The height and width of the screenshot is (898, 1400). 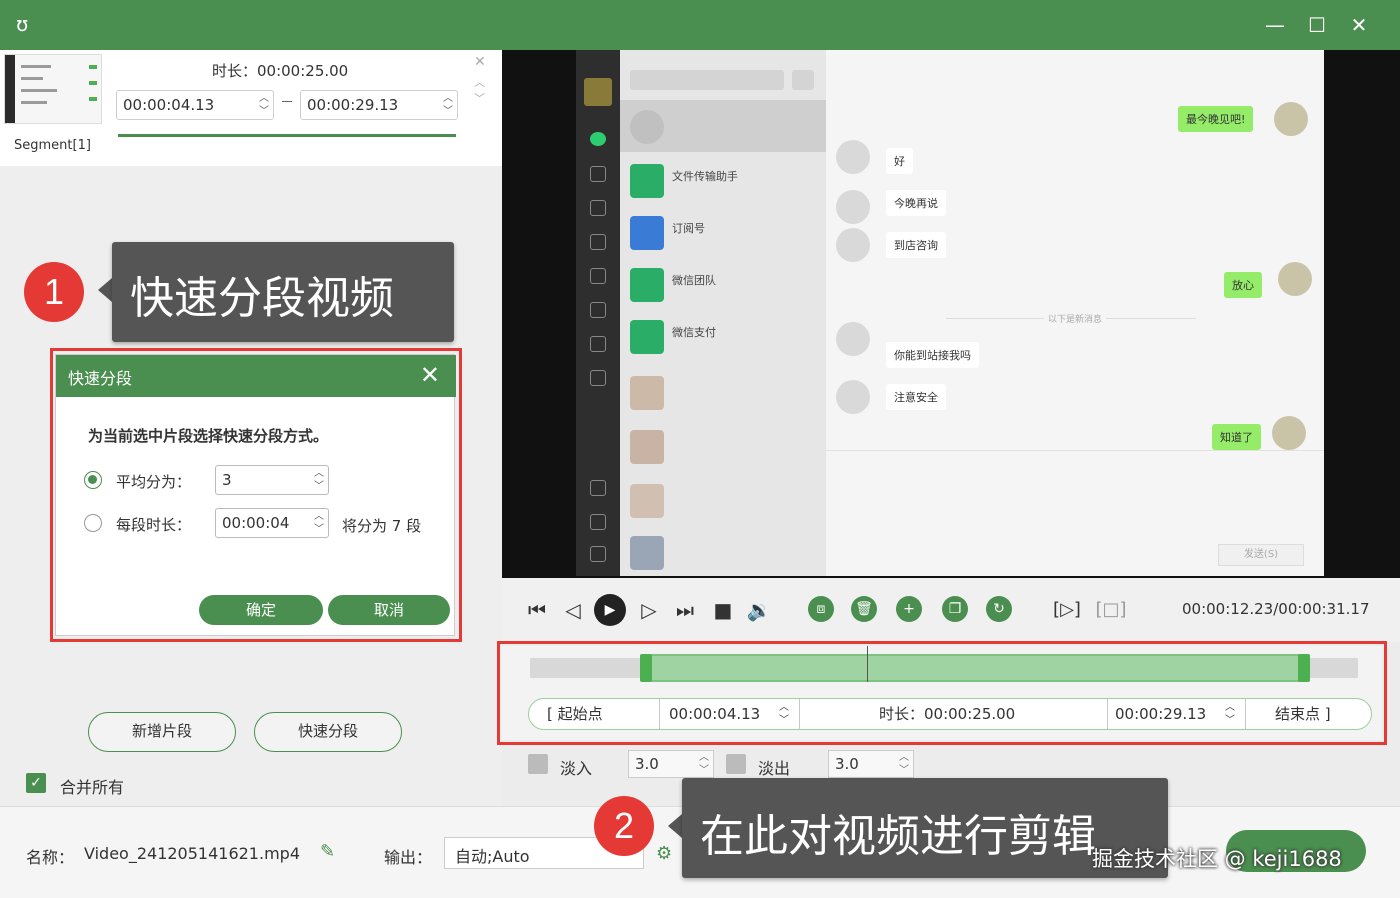 I want to click on fade-out-checkbox, so click(x=736, y=764).